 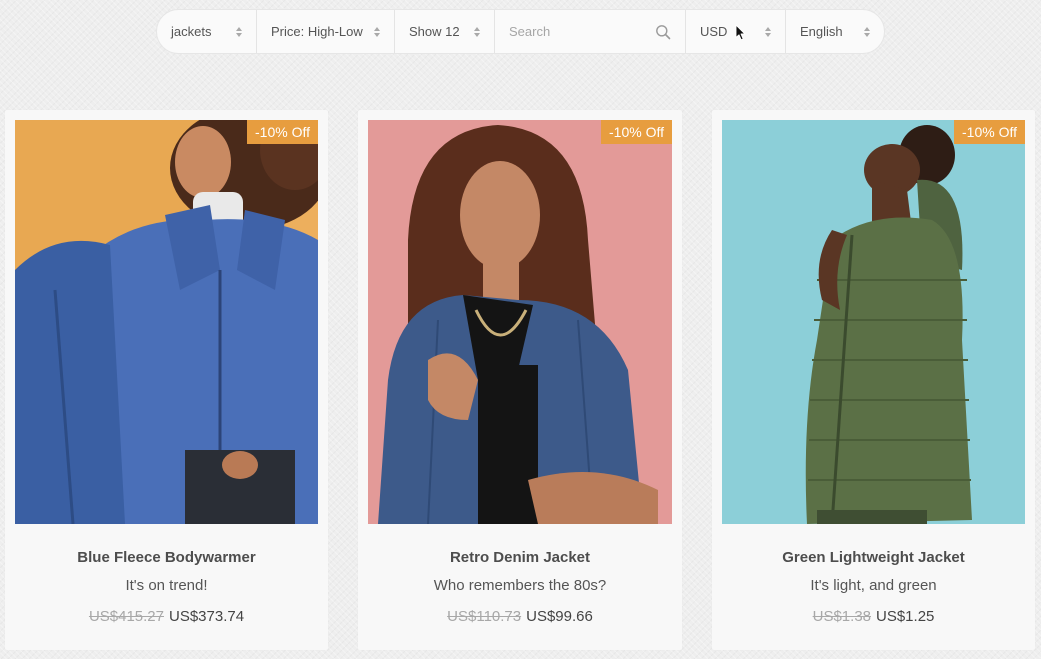 What do you see at coordinates (821, 31) in the screenshot?
I see `language-select-value: English` at bounding box center [821, 31].